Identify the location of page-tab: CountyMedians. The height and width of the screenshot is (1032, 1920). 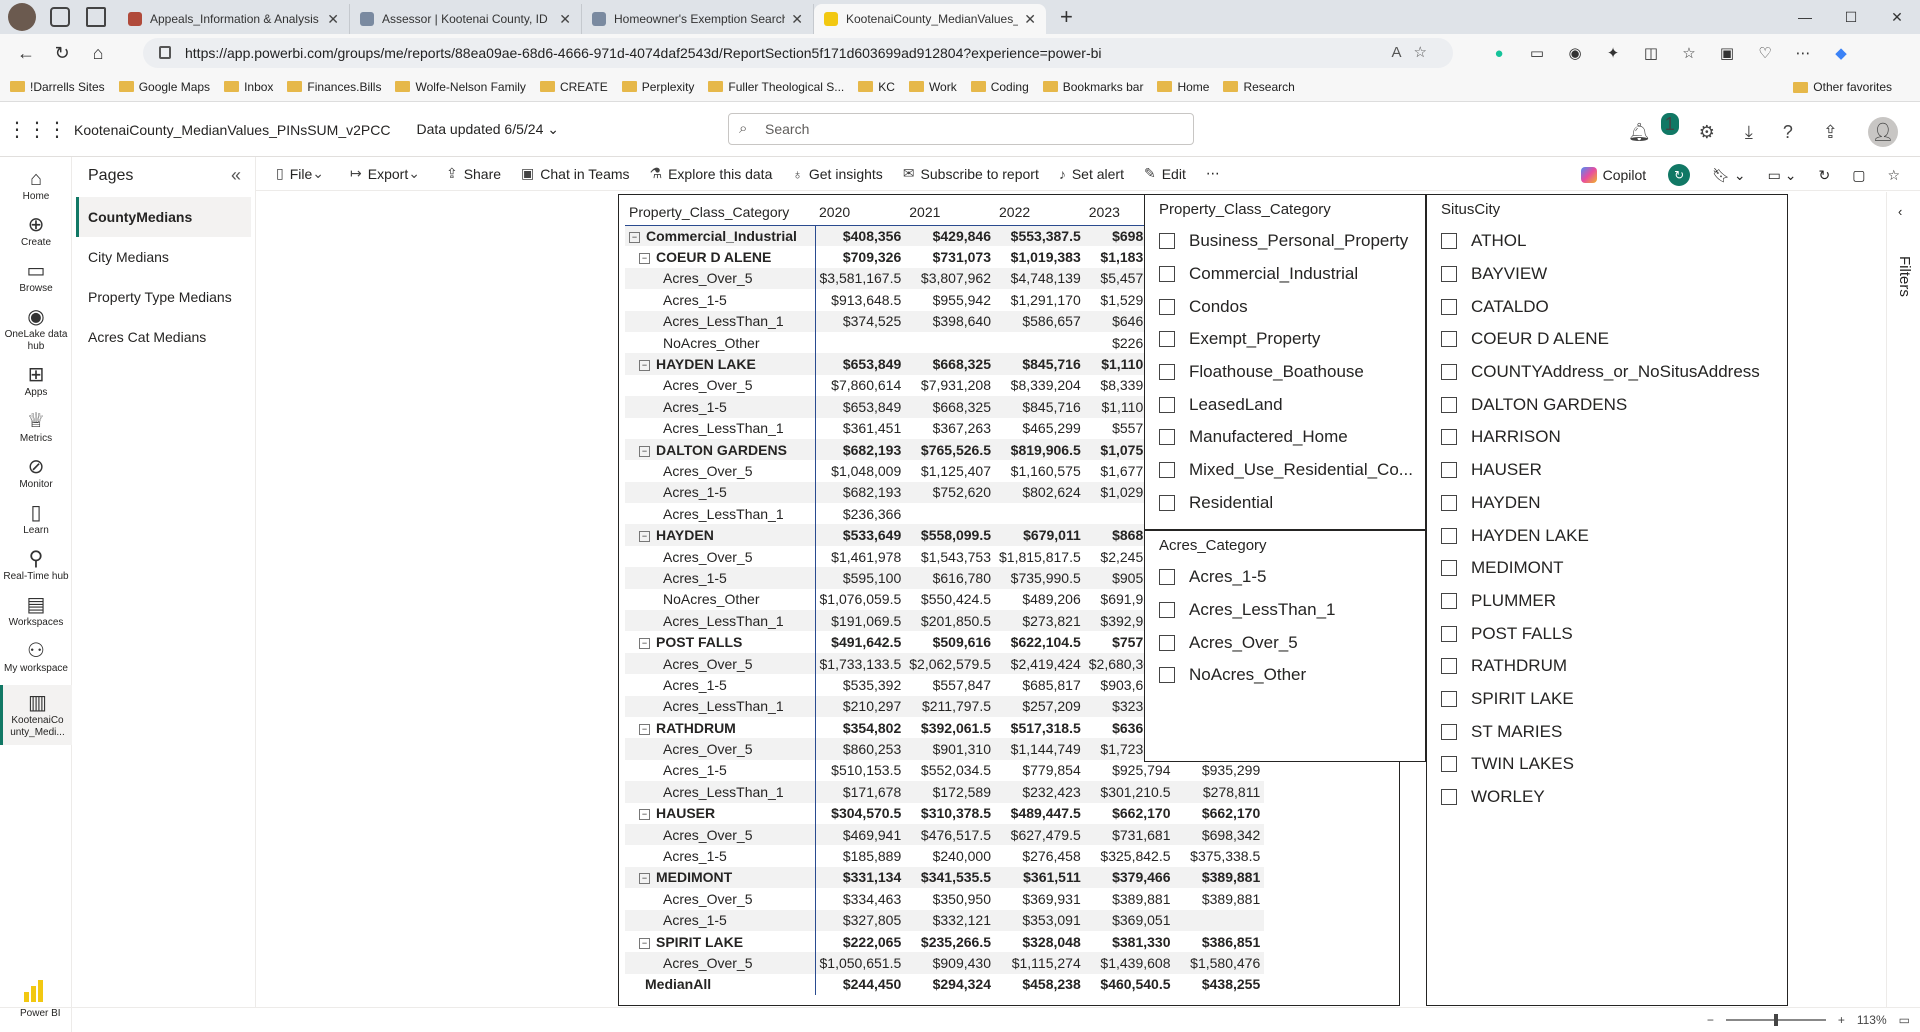
(163, 217).